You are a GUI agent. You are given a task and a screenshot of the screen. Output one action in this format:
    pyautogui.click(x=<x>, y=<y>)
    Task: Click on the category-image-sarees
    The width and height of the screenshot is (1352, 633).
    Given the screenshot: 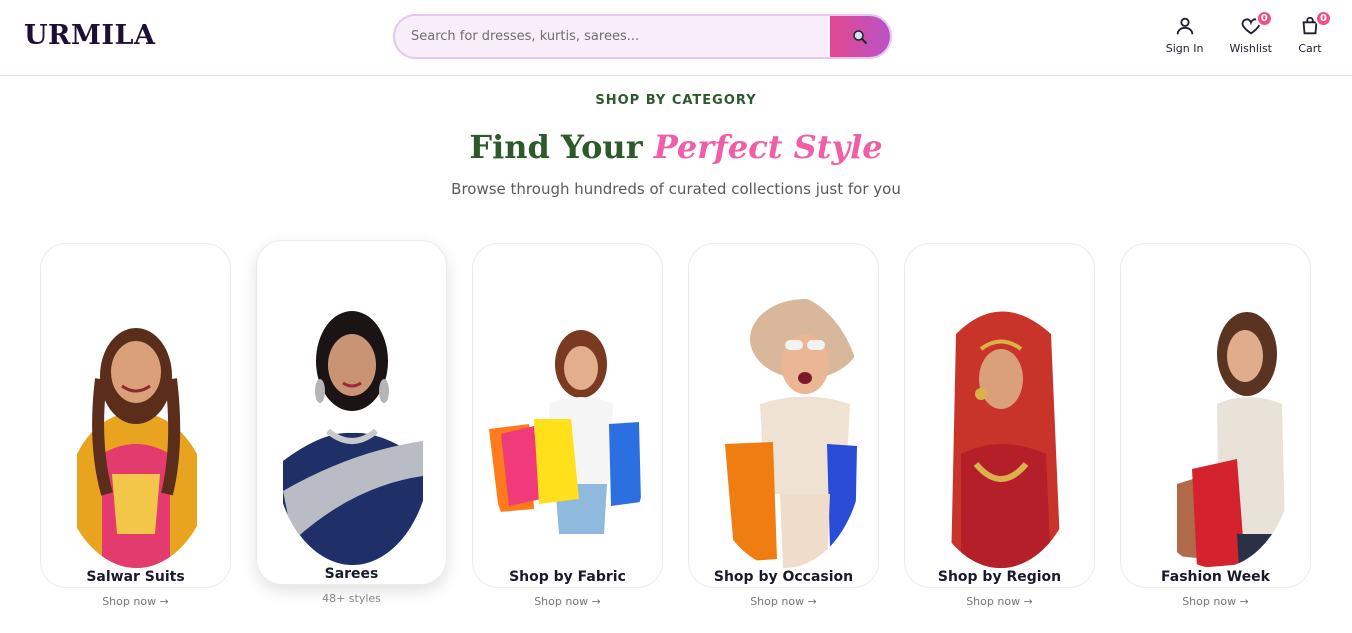 What is the action you would take?
    pyautogui.click(x=352, y=428)
    